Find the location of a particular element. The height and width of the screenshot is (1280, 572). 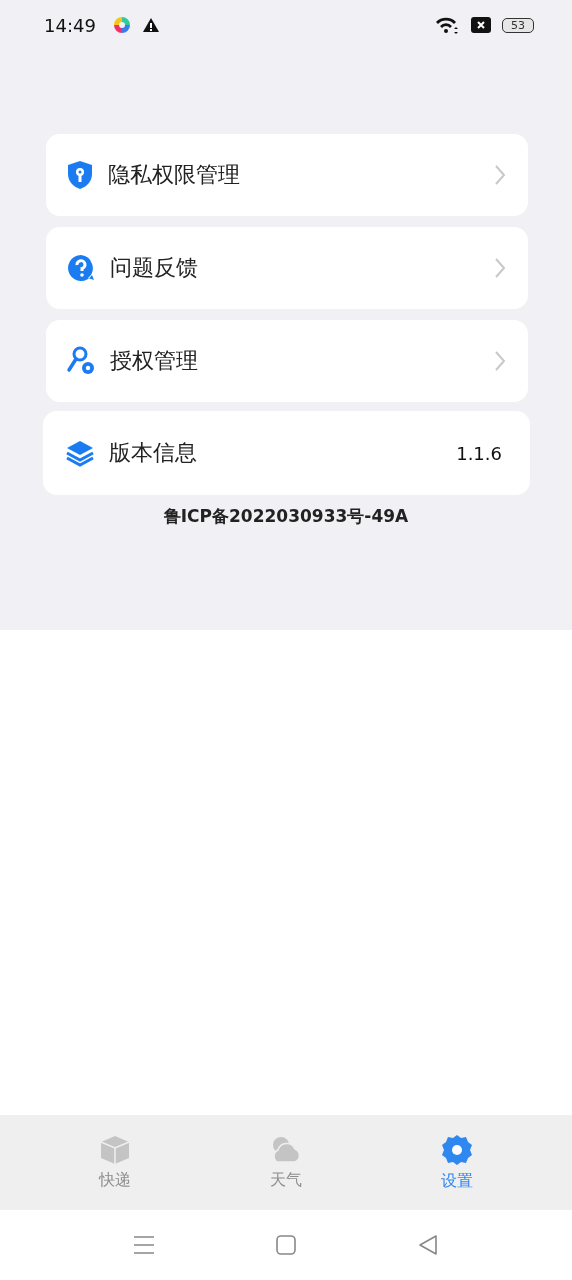

home-icon is located at coordinates (286, 1245).